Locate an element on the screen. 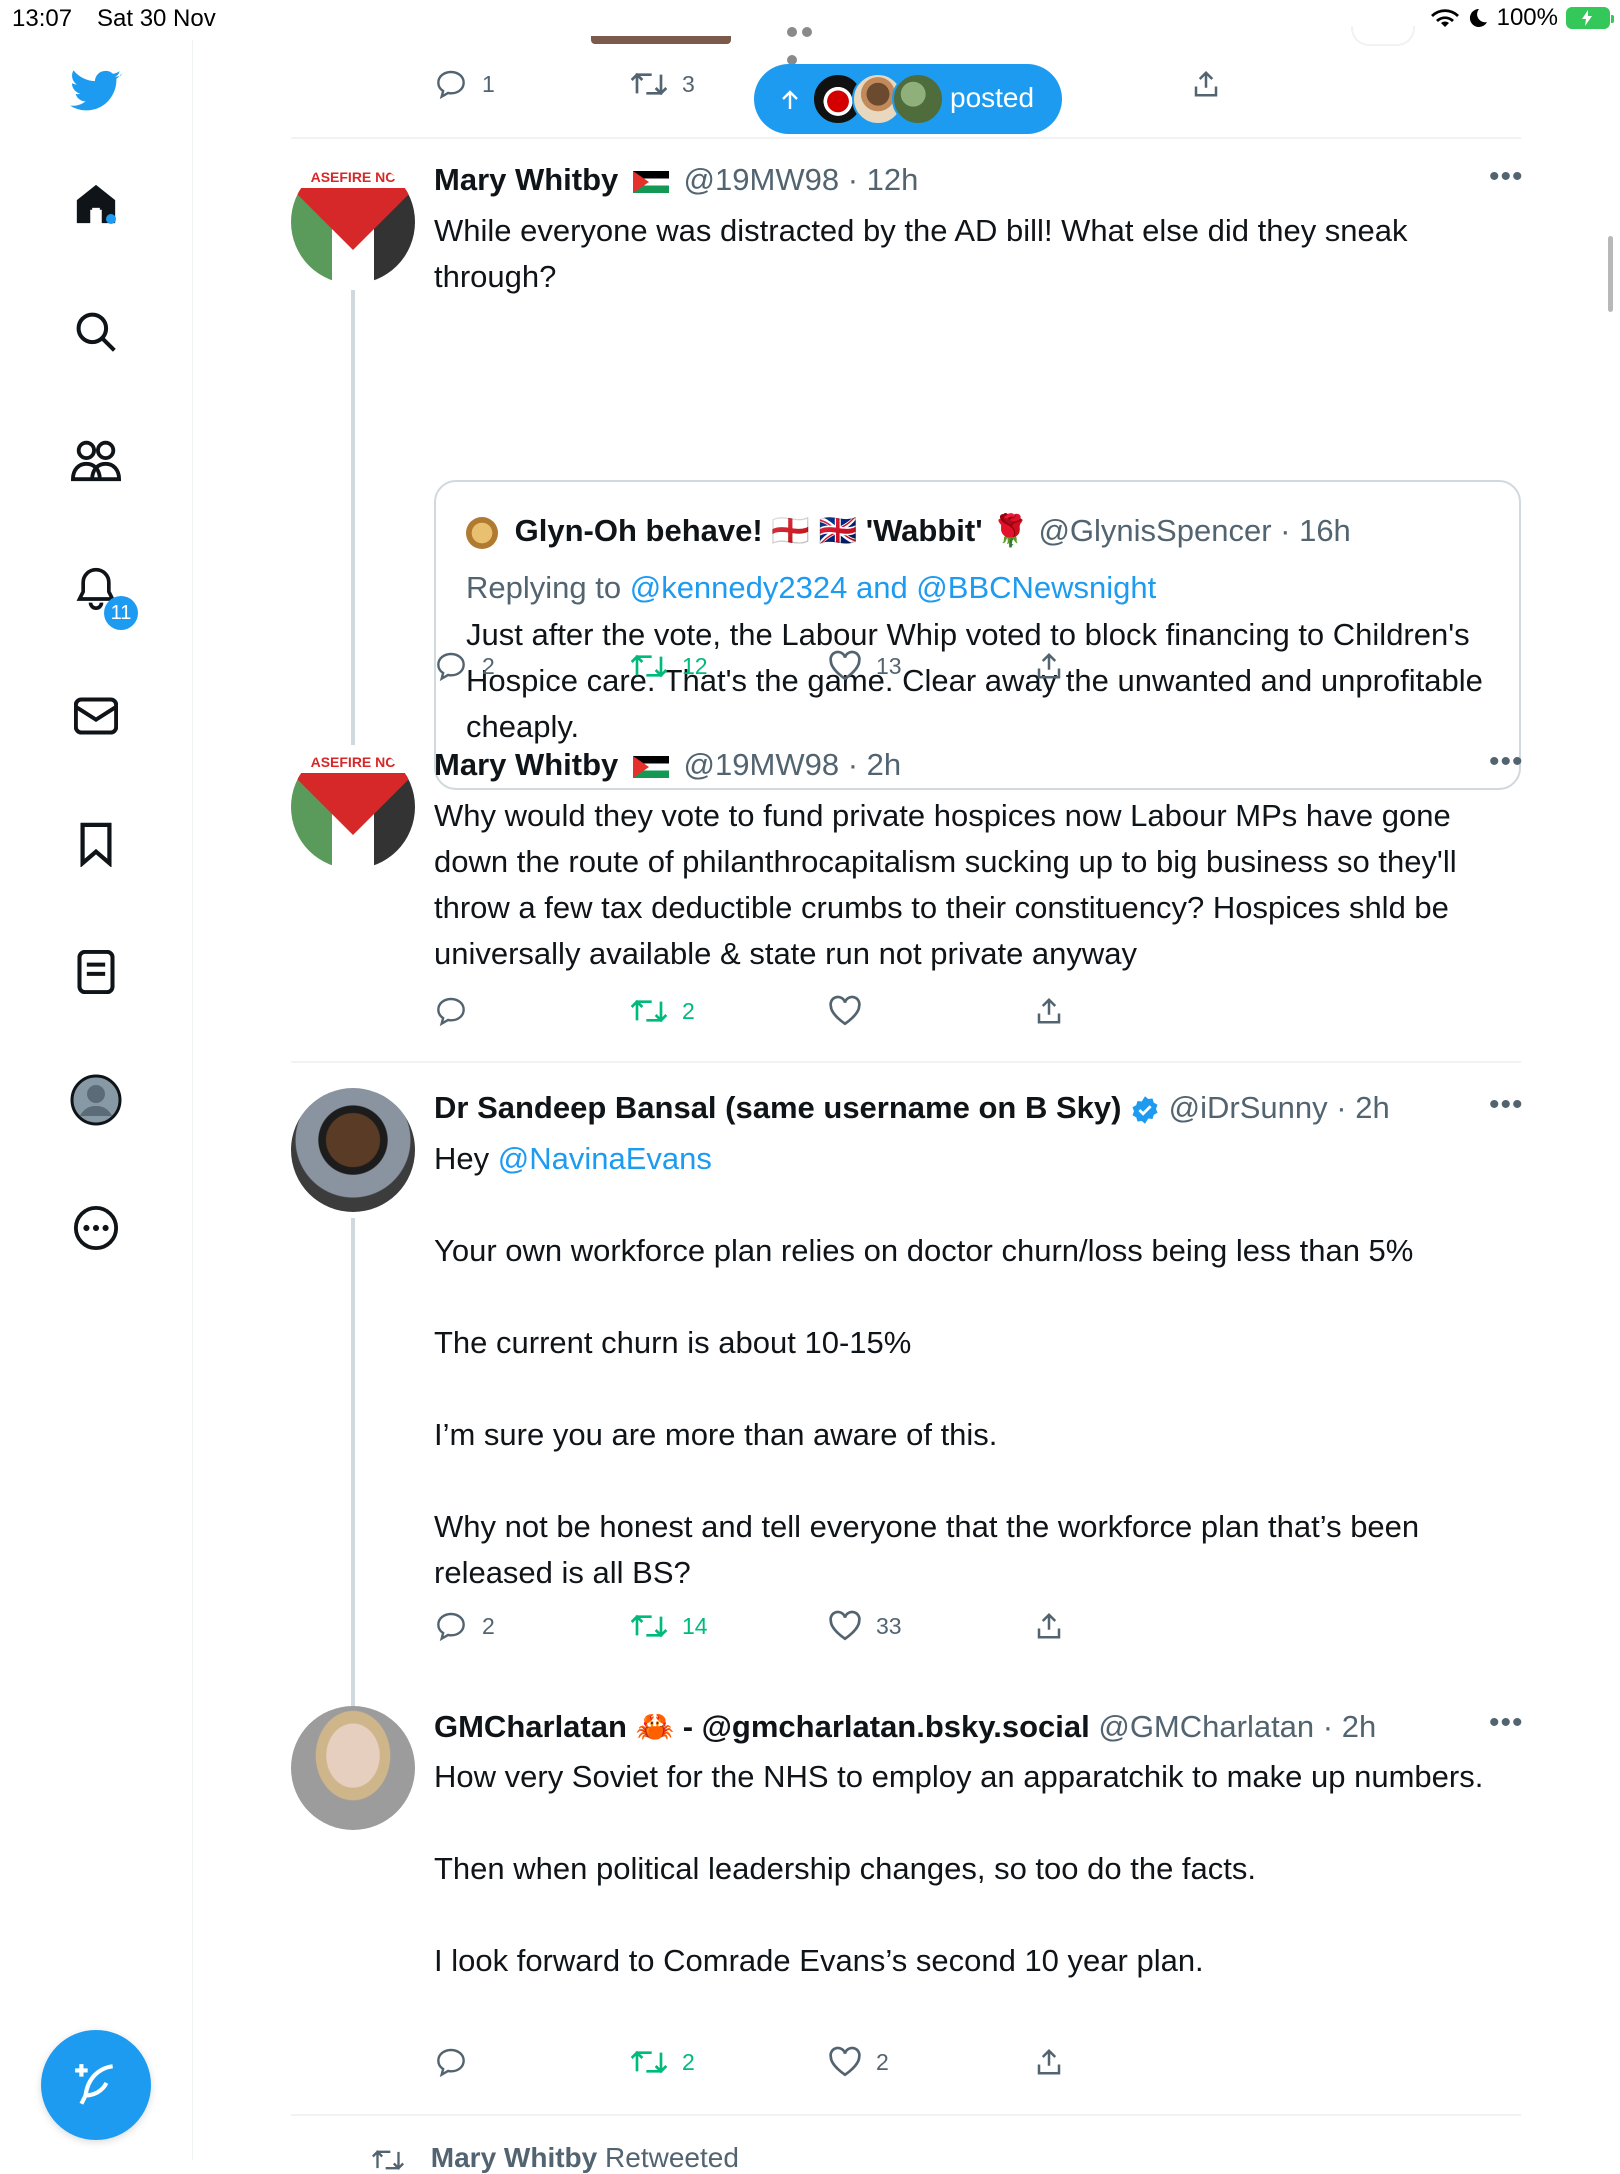 This screenshot has width=1620, height=2174. retweet-button: 14 is located at coordinates (669, 1626).